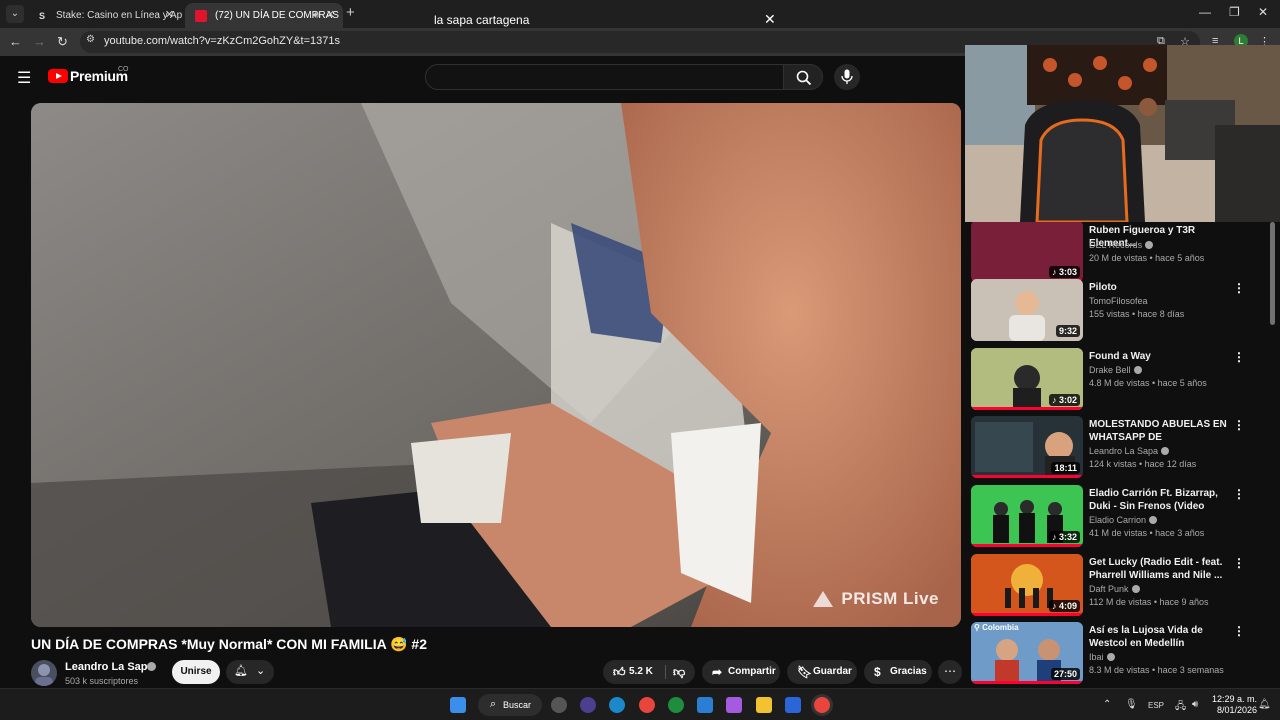 This screenshot has width=1280, height=720. I want to click on youtube-logo-icon, so click(58, 76).